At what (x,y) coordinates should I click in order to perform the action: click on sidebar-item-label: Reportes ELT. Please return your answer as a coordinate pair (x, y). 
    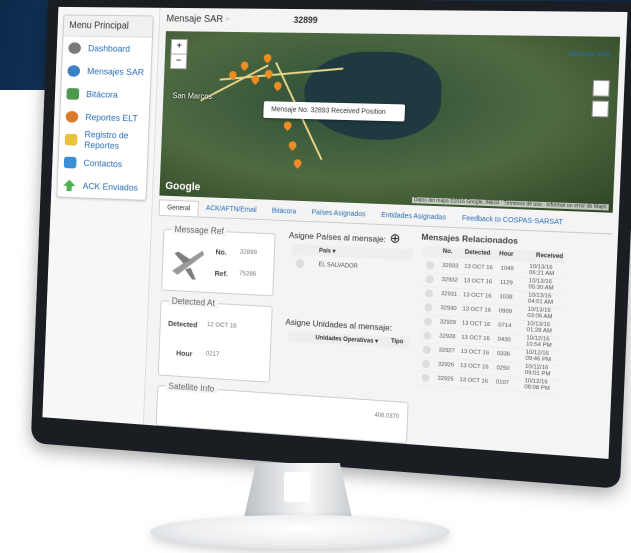
    Looking at the image, I should click on (111, 118).